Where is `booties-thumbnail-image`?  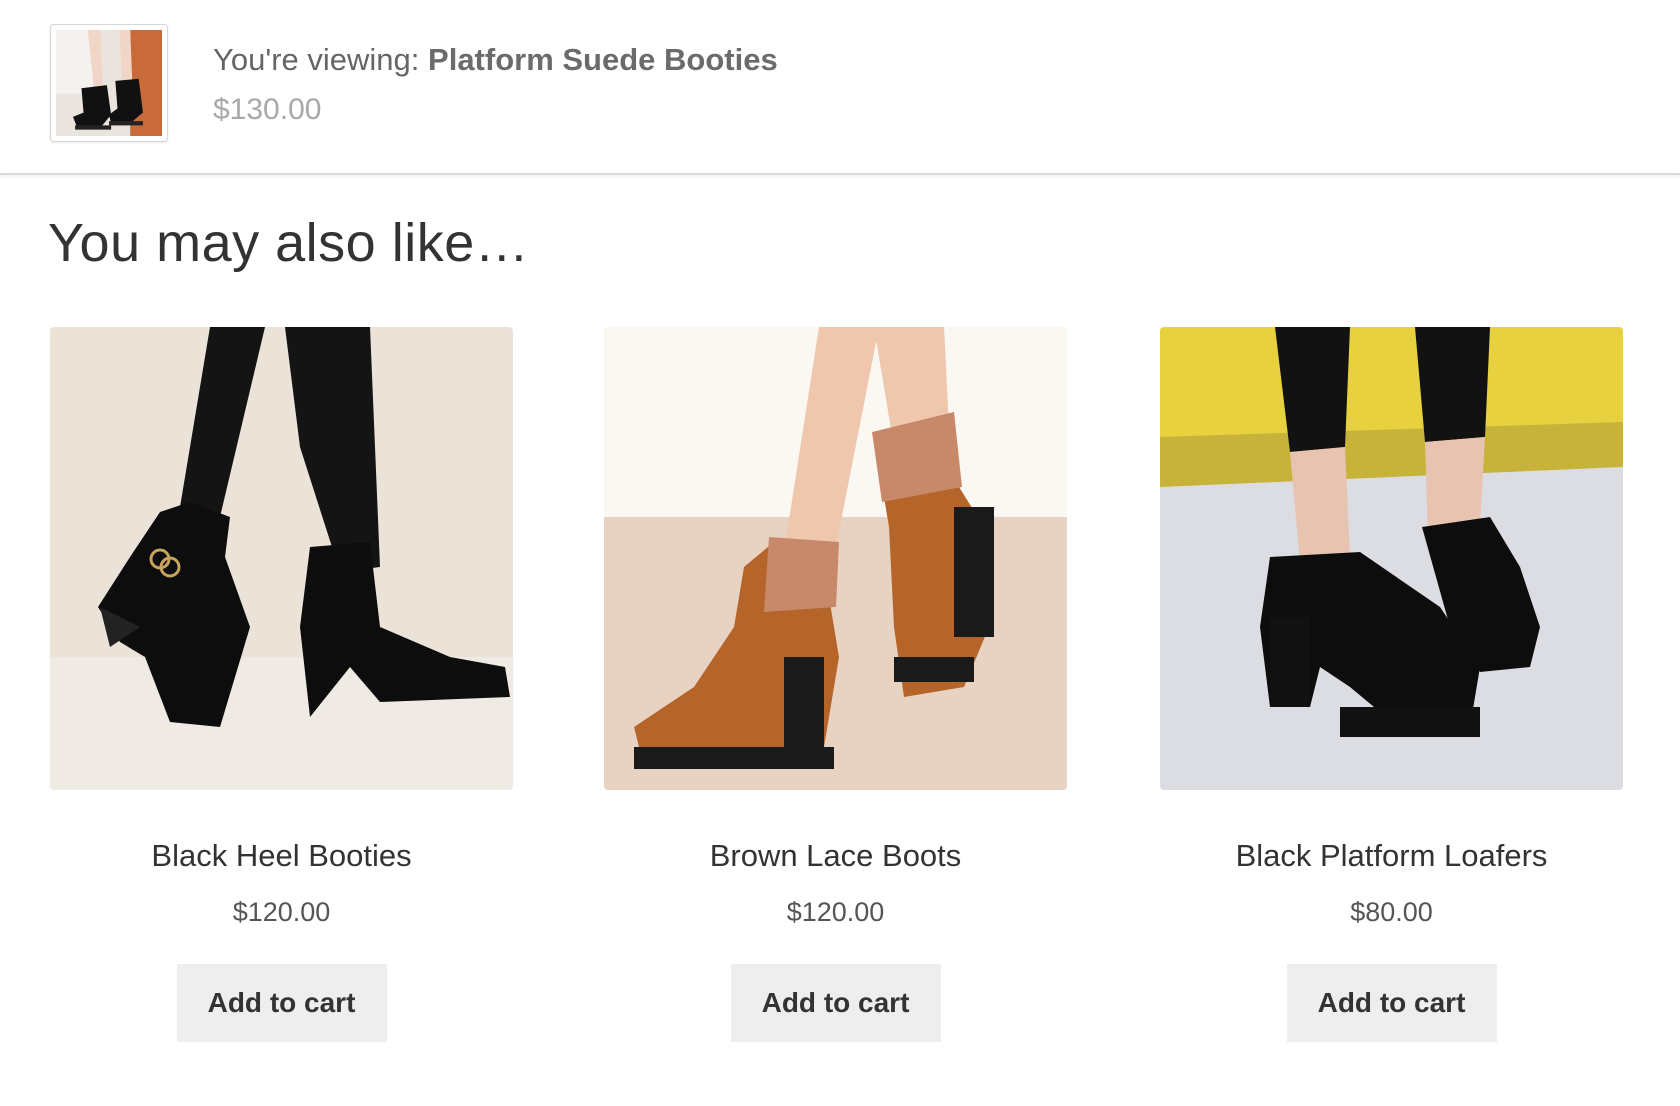
booties-thumbnail-image is located at coordinates (109, 83).